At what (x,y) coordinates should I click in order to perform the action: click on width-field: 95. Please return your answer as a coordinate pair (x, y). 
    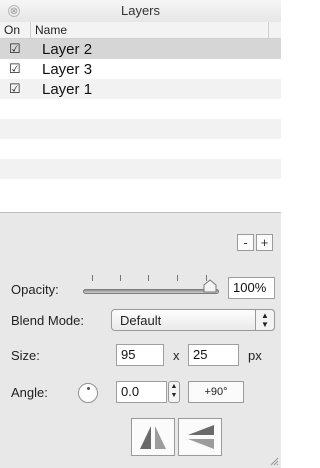
    Looking at the image, I should click on (140, 355).